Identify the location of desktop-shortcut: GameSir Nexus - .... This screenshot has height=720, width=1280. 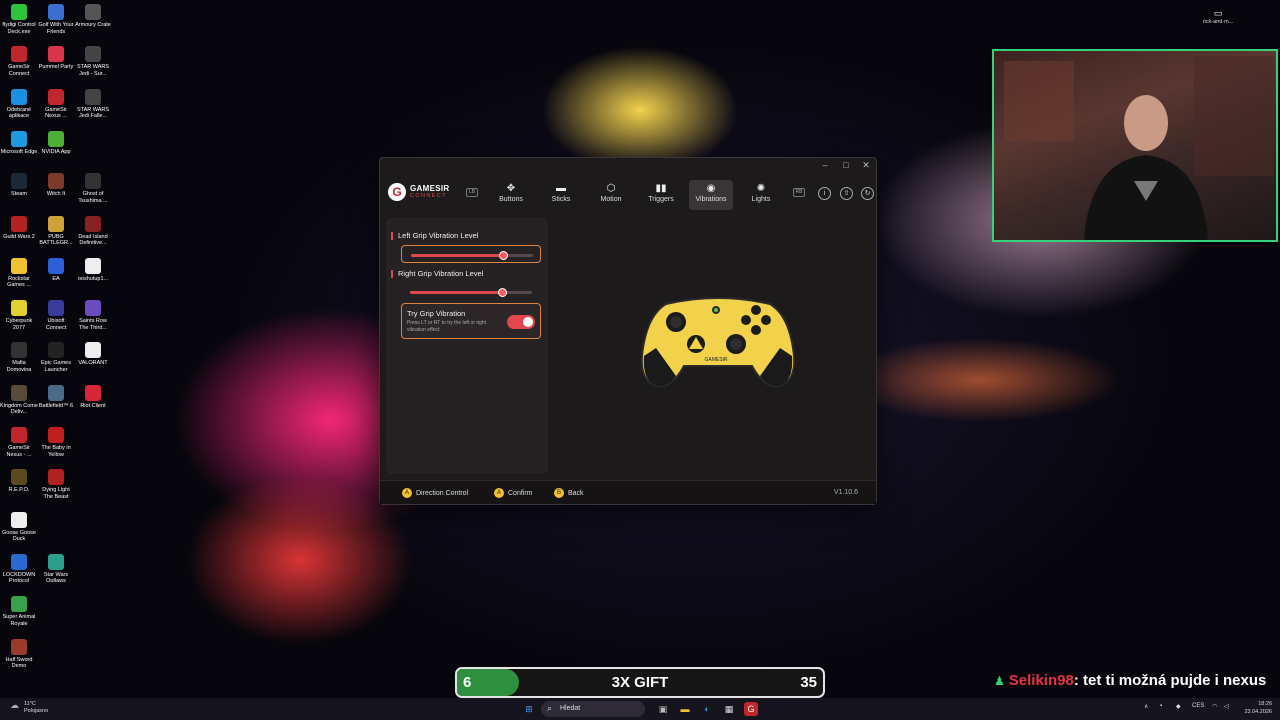
(19, 442).